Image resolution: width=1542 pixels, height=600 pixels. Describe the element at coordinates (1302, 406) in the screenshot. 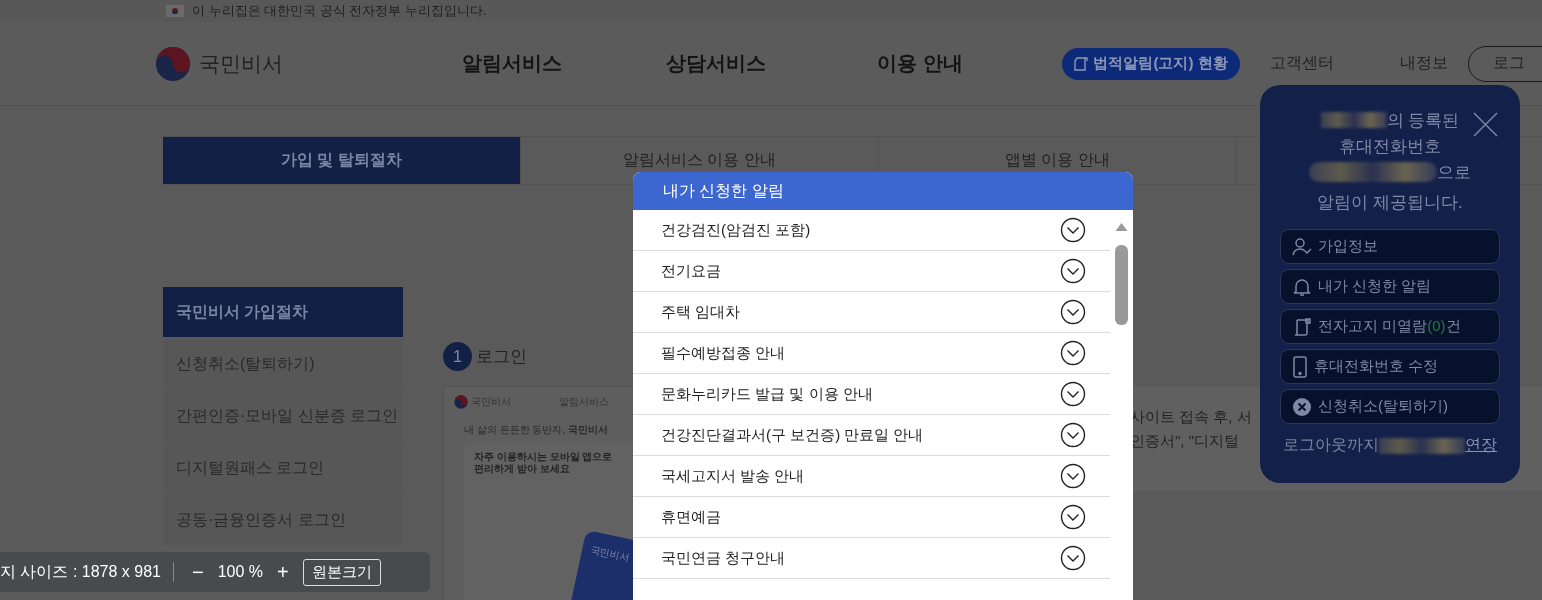

I see `cancel-icon` at that location.